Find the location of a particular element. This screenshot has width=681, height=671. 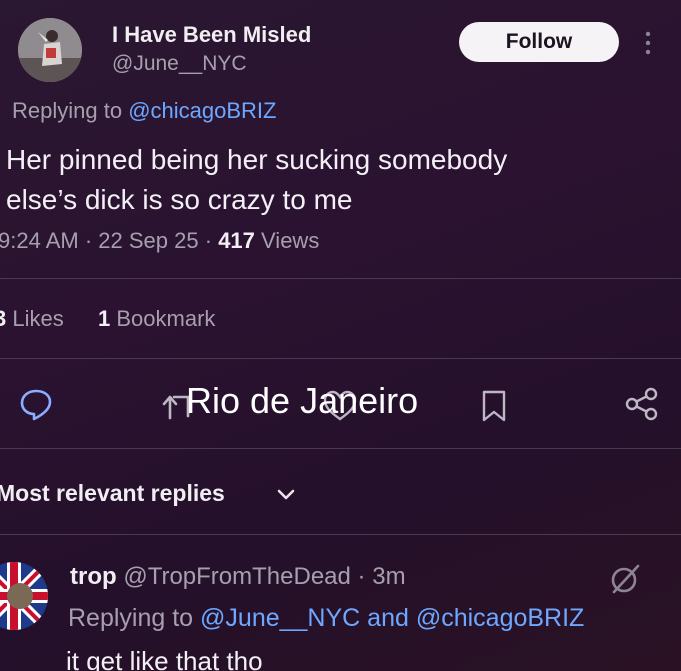

reply-header: trop @TropFromTheDead · 3m is located at coordinates (238, 576).